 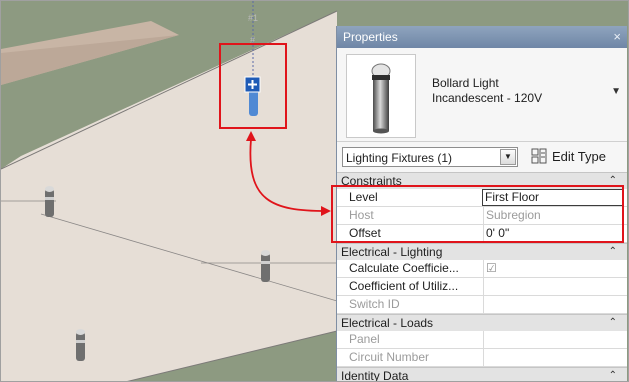 What do you see at coordinates (482, 37) in the screenshot?
I see `properties-title-bar: Properties ×` at bounding box center [482, 37].